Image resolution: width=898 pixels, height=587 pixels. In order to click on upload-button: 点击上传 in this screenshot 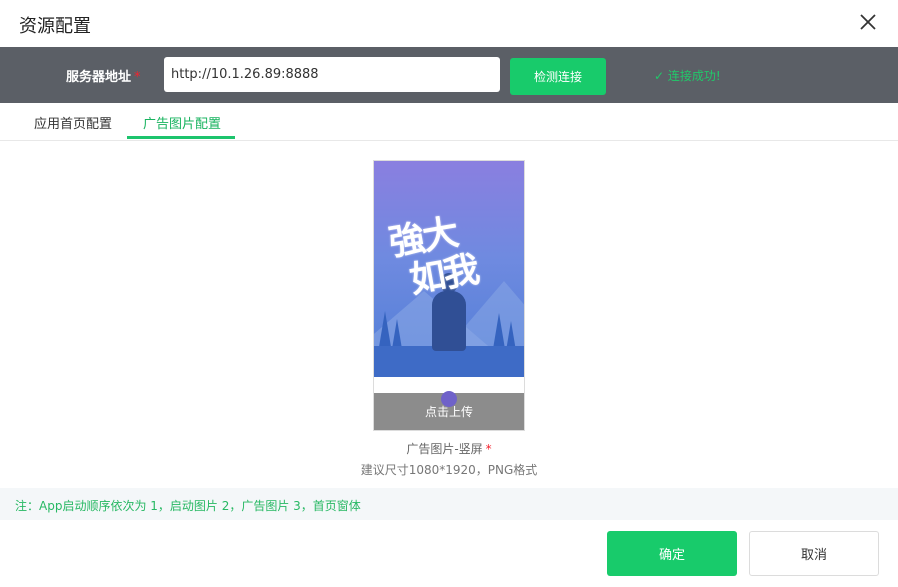, I will do `click(449, 410)`.